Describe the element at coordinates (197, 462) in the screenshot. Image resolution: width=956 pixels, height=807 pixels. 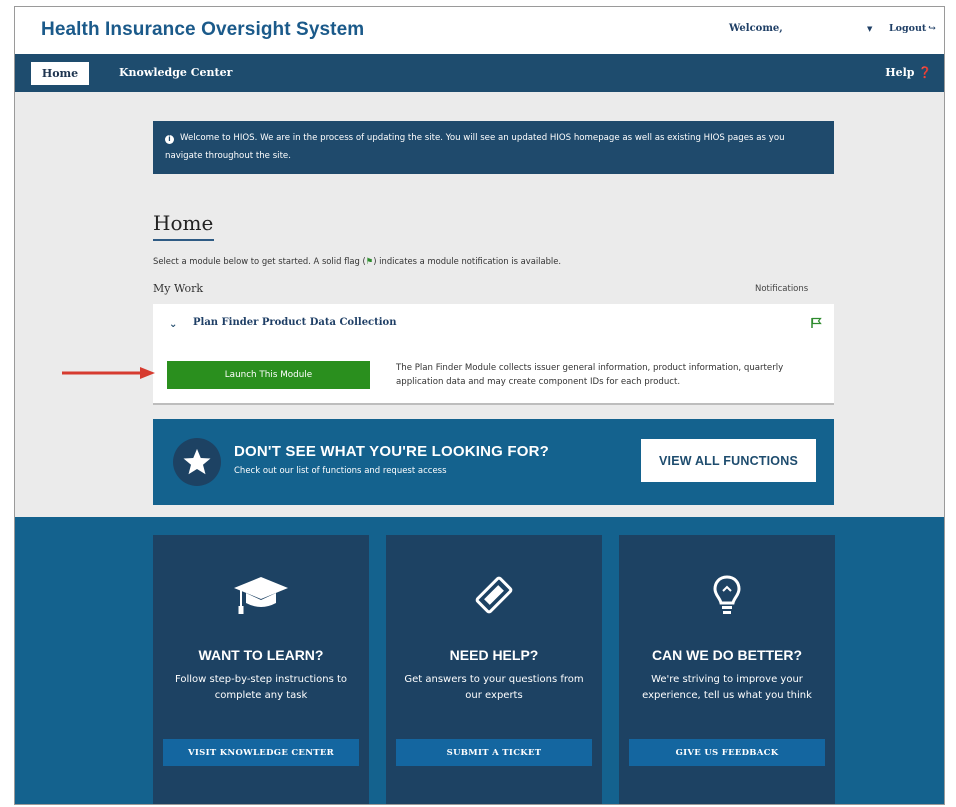
I see `star-icon` at that location.